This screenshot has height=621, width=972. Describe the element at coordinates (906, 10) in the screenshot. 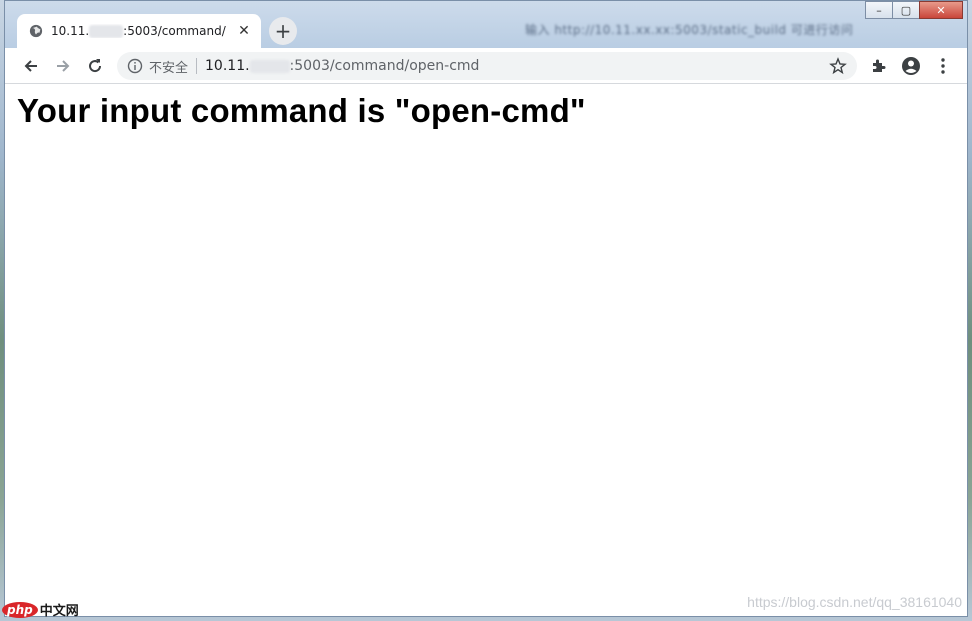

I see `maximize-button: ▢` at that location.